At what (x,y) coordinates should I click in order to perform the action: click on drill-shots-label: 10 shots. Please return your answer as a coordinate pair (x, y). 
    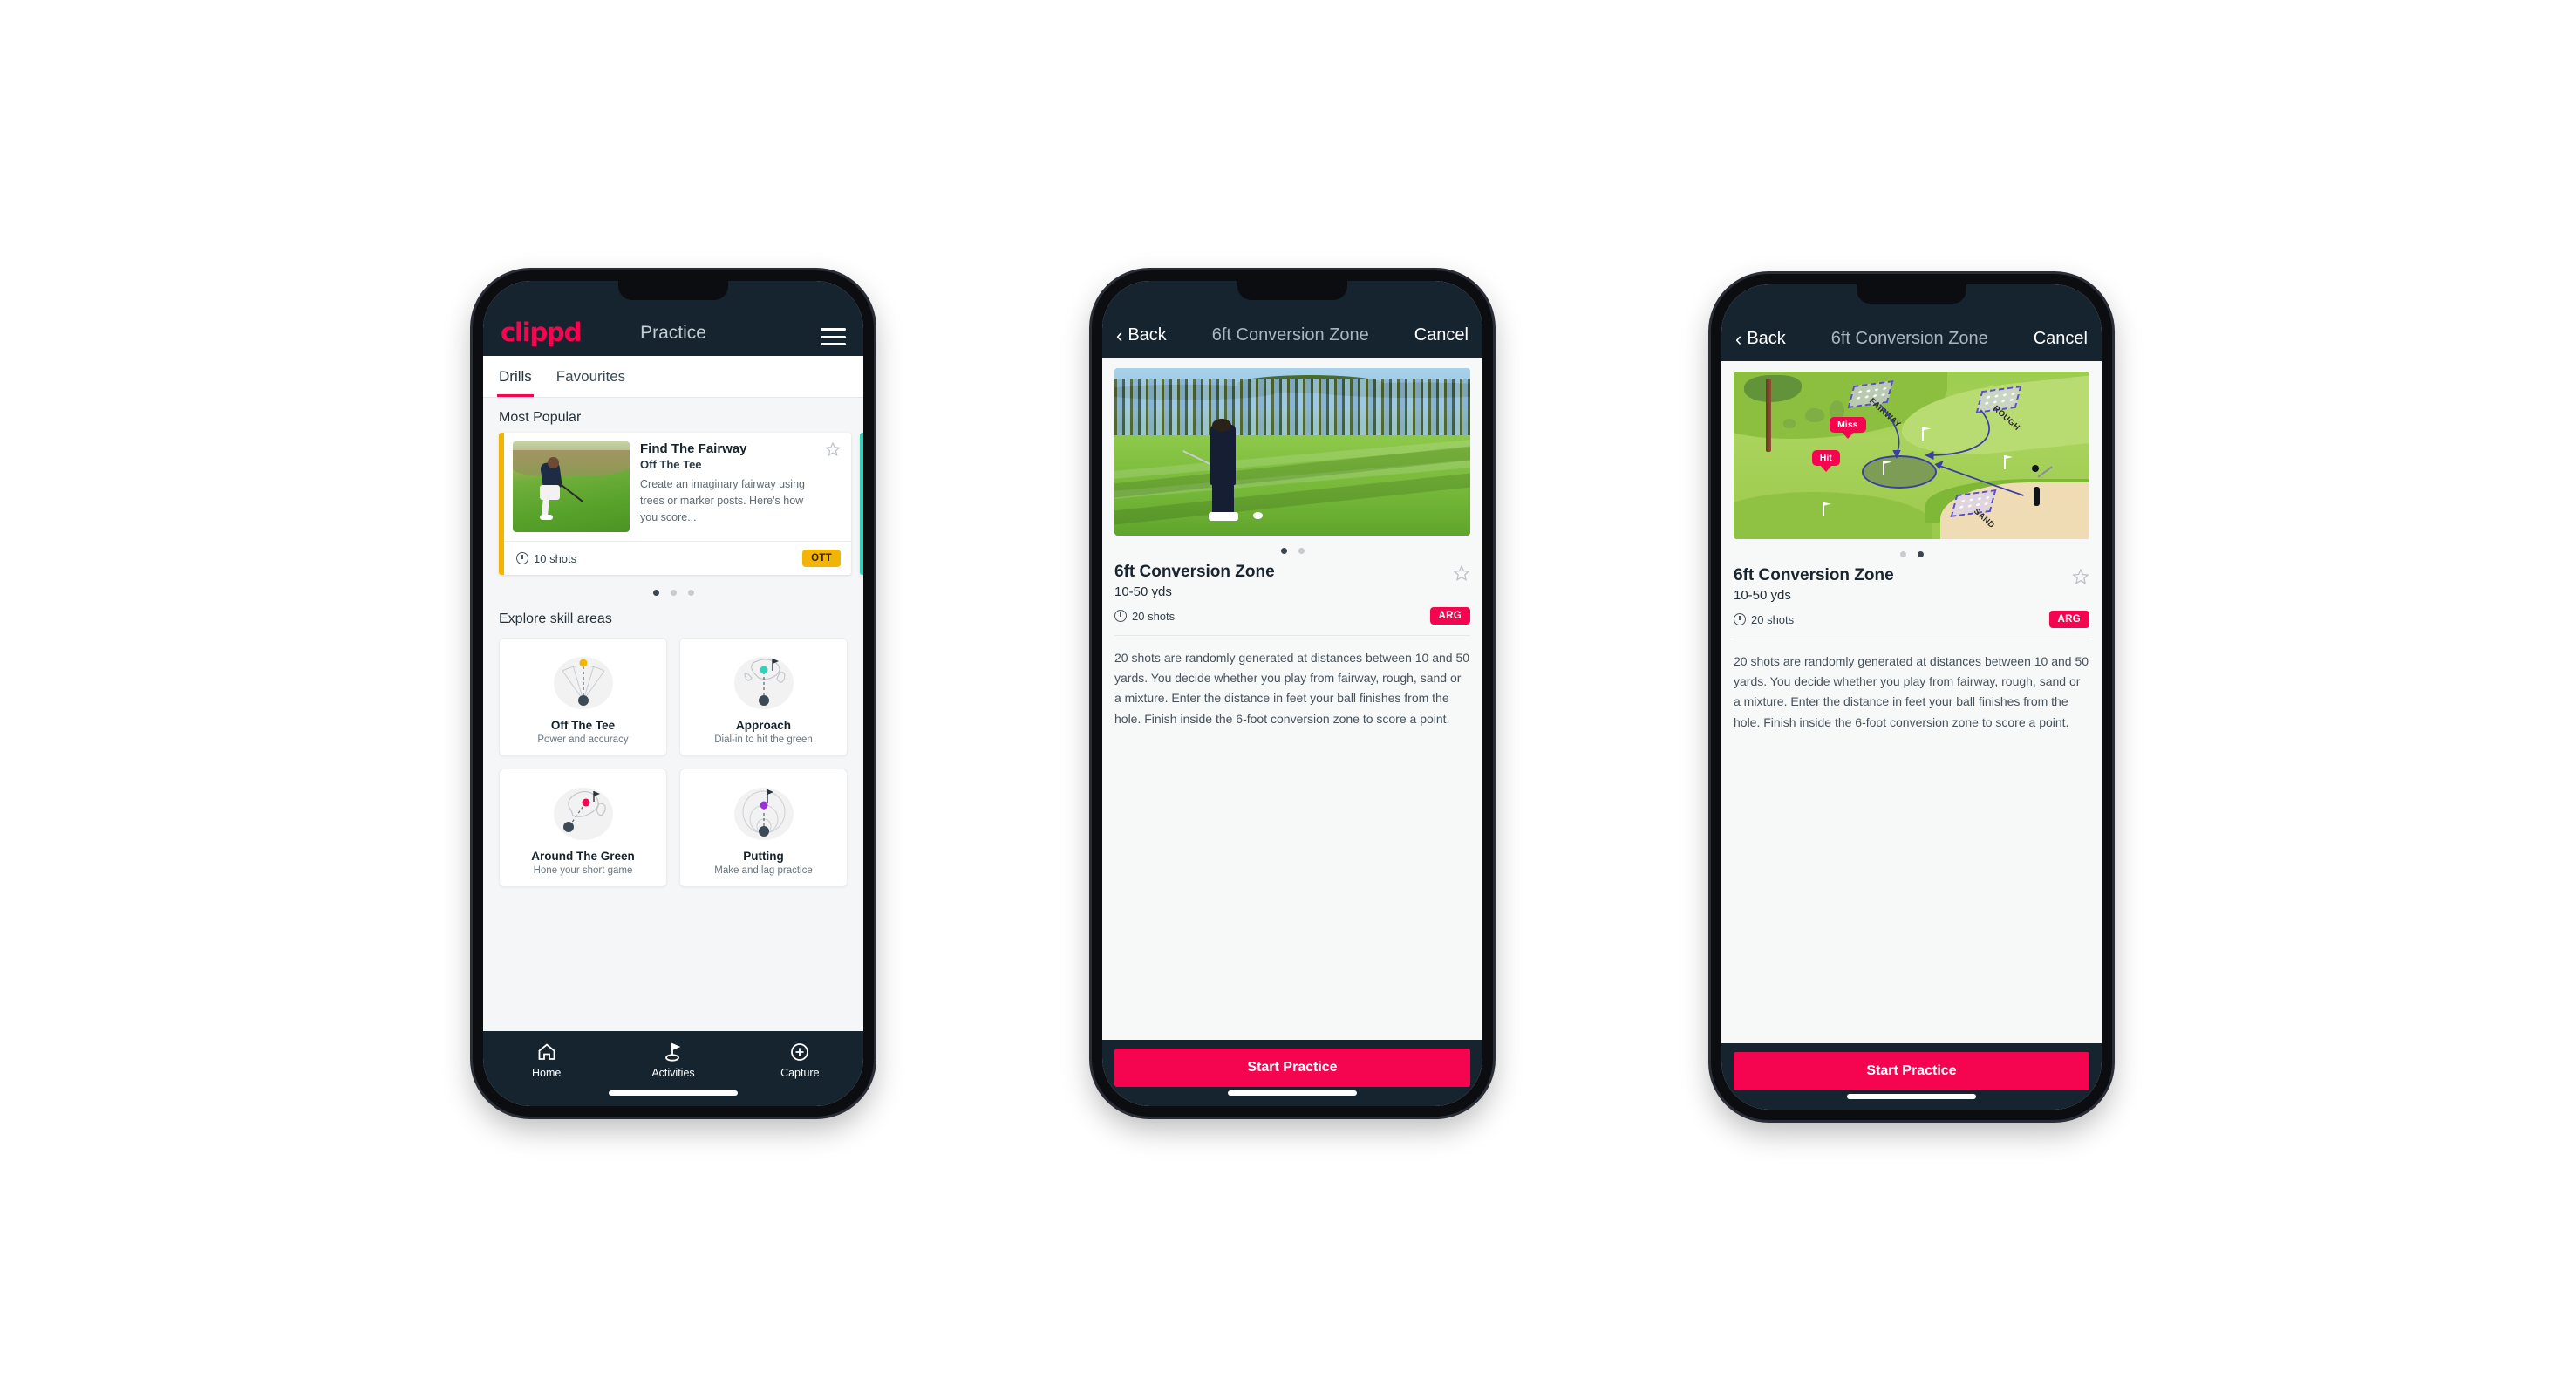
    Looking at the image, I should click on (555, 558).